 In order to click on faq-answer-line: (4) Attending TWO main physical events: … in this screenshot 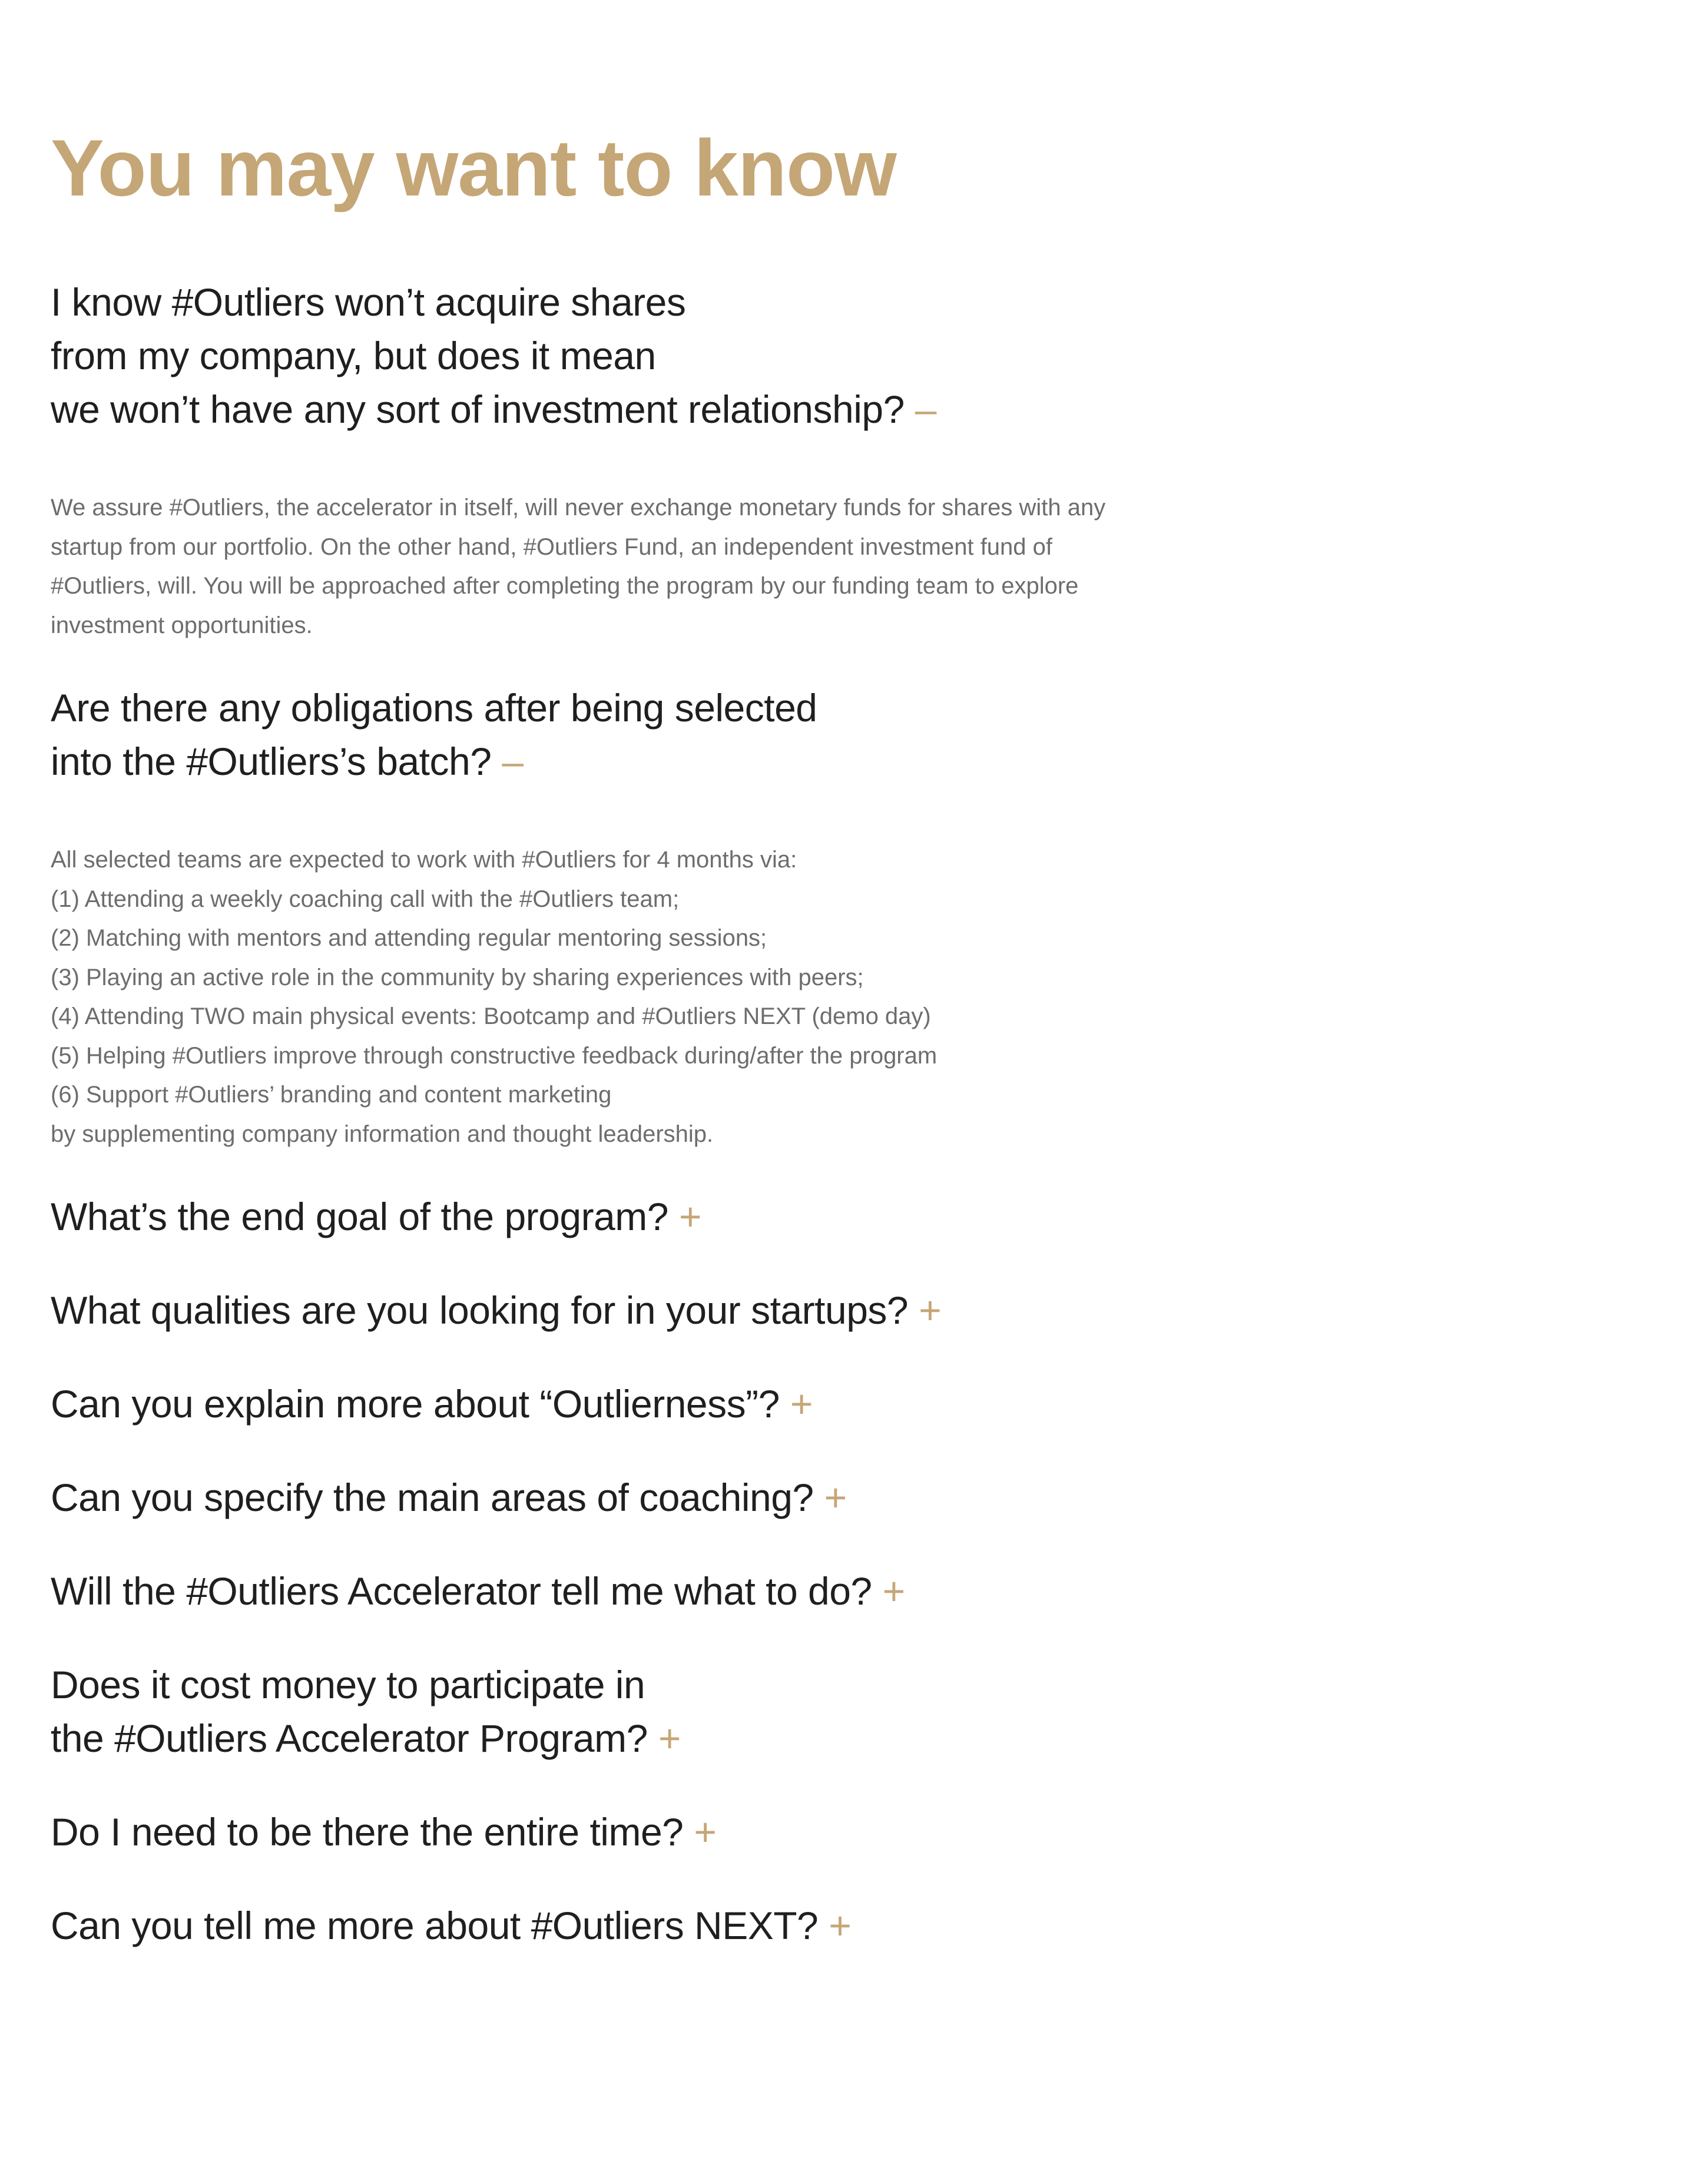, I will do `click(491, 1016)`.